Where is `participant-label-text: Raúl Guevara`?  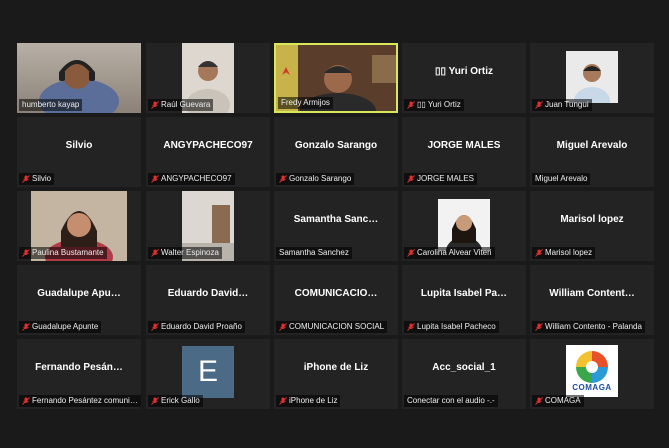 participant-label-text: Raúl Guevara is located at coordinates (186, 104).